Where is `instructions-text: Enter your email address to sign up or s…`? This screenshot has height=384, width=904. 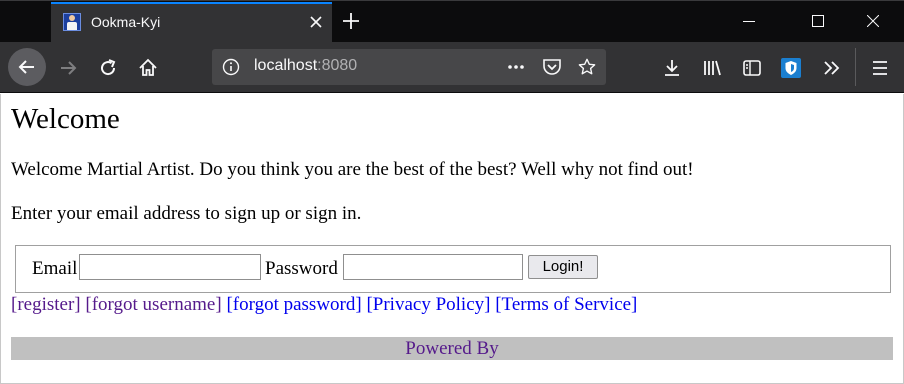
instructions-text: Enter your email address to sign up or s… is located at coordinates (186, 213).